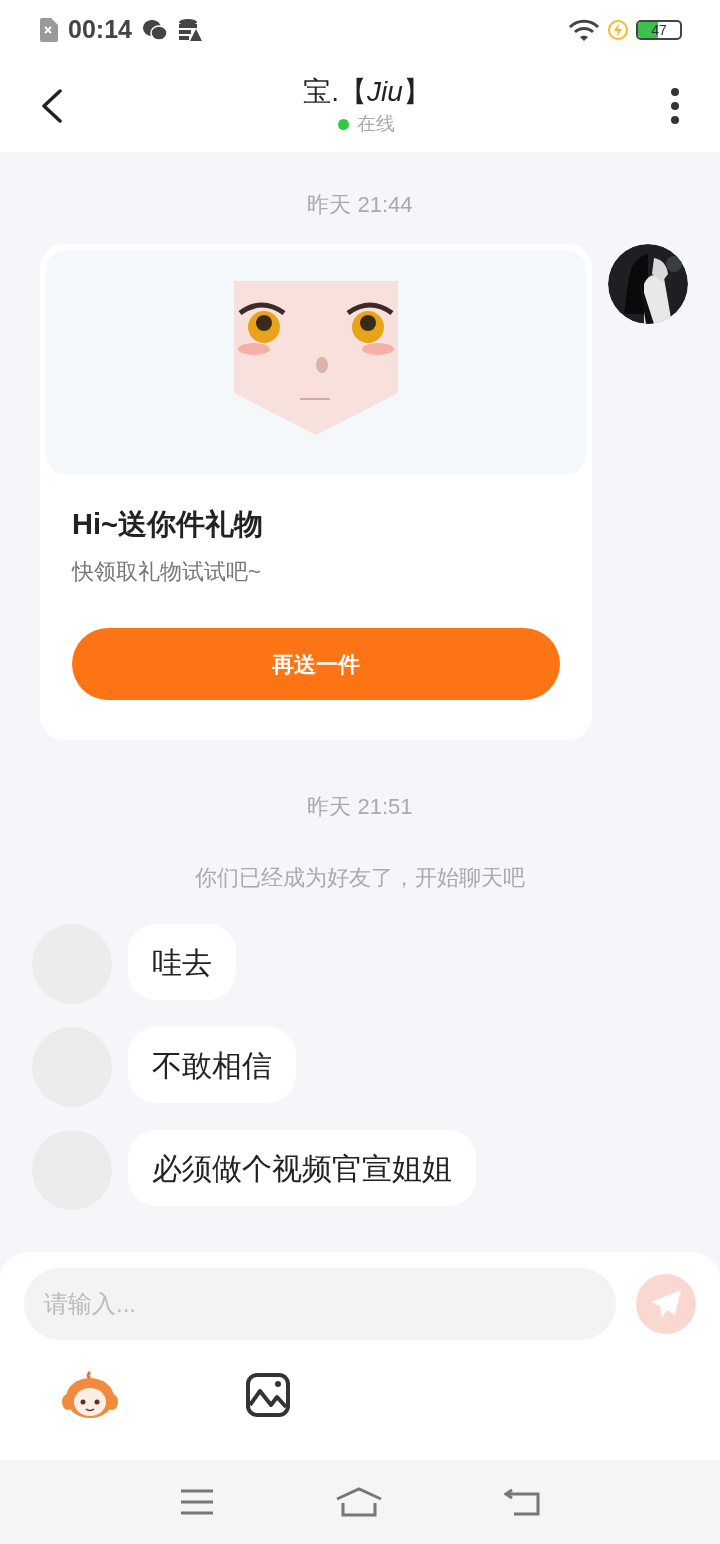 This screenshot has width=720, height=1544. What do you see at coordinates (316, 664) in the screenshot?
I see `send-again-button: 再送一件` at bounding box center [316, 664].